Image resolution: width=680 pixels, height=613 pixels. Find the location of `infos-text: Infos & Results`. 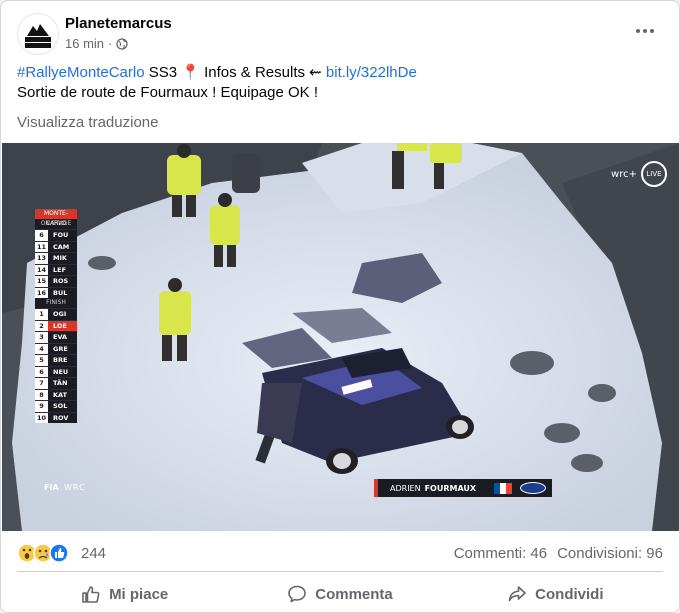

infos-text: Infos & Results is located at coordinates (254, 72).